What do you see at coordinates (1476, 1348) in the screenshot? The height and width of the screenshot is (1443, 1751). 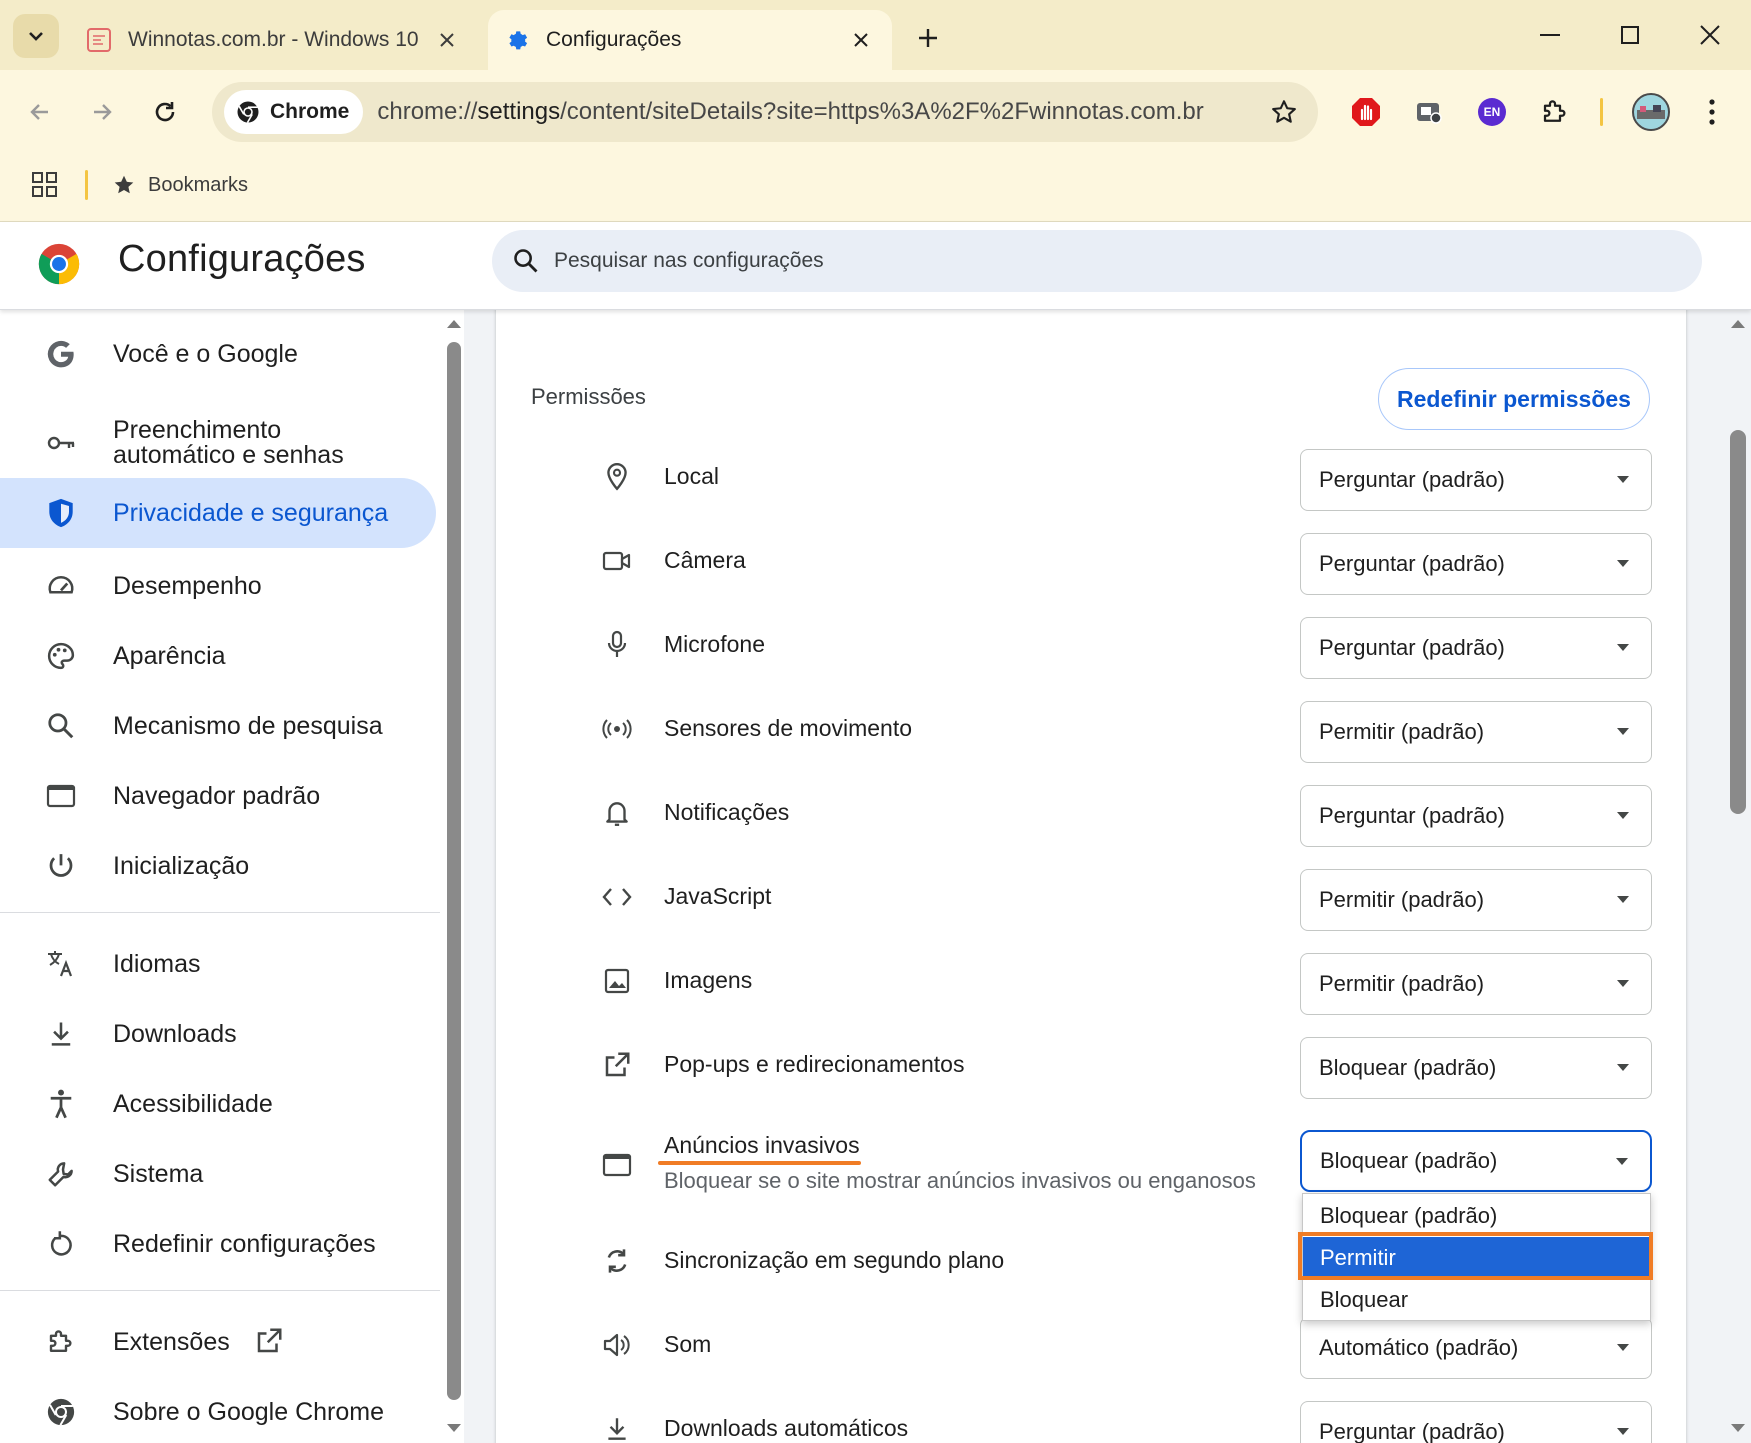 I see `permission-select-som: Automático (padrão)` at bounding box center [1476, 1348].